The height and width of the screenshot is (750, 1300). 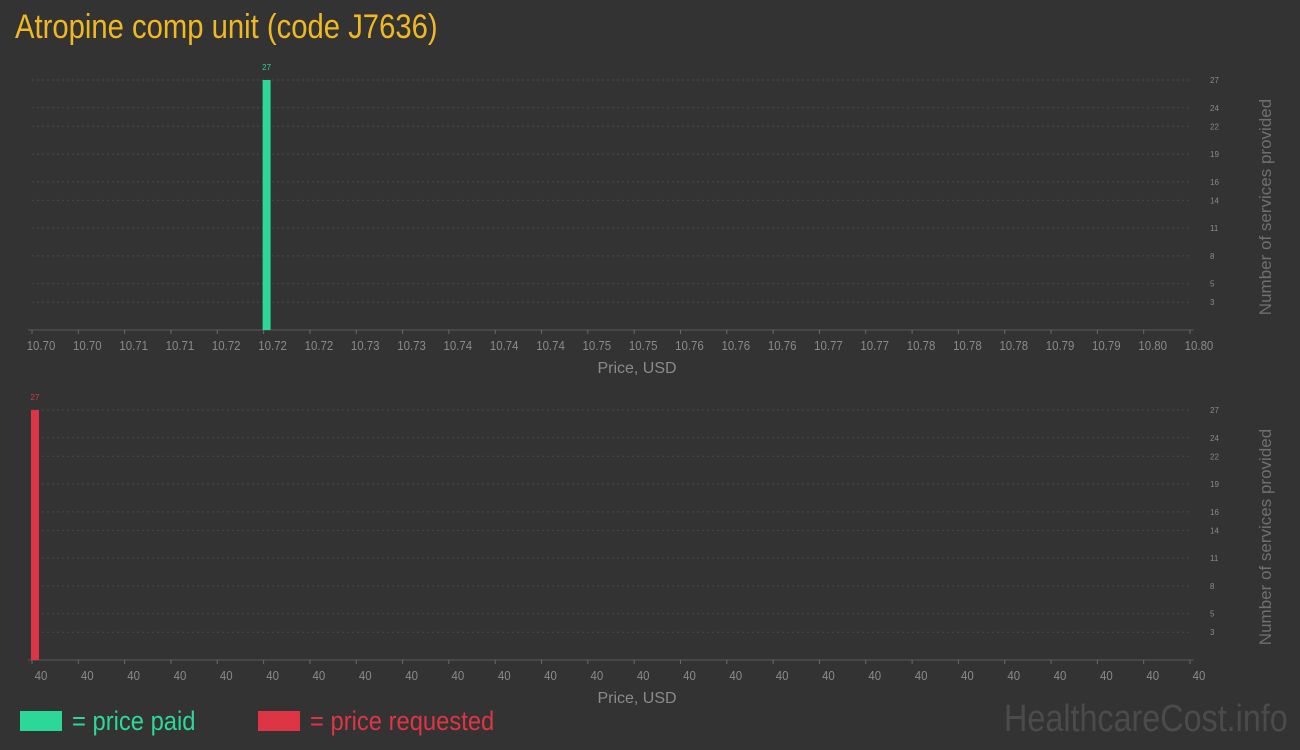 I want to click on paid-swatch, so click(x=41, y=721).